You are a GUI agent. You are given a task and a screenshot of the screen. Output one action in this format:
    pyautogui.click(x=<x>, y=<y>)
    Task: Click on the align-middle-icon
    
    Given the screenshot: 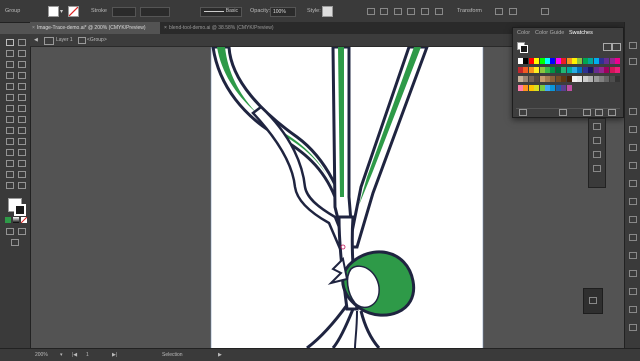 What is the action you would take?
    pyautogui.click(x=439, y=11)
    